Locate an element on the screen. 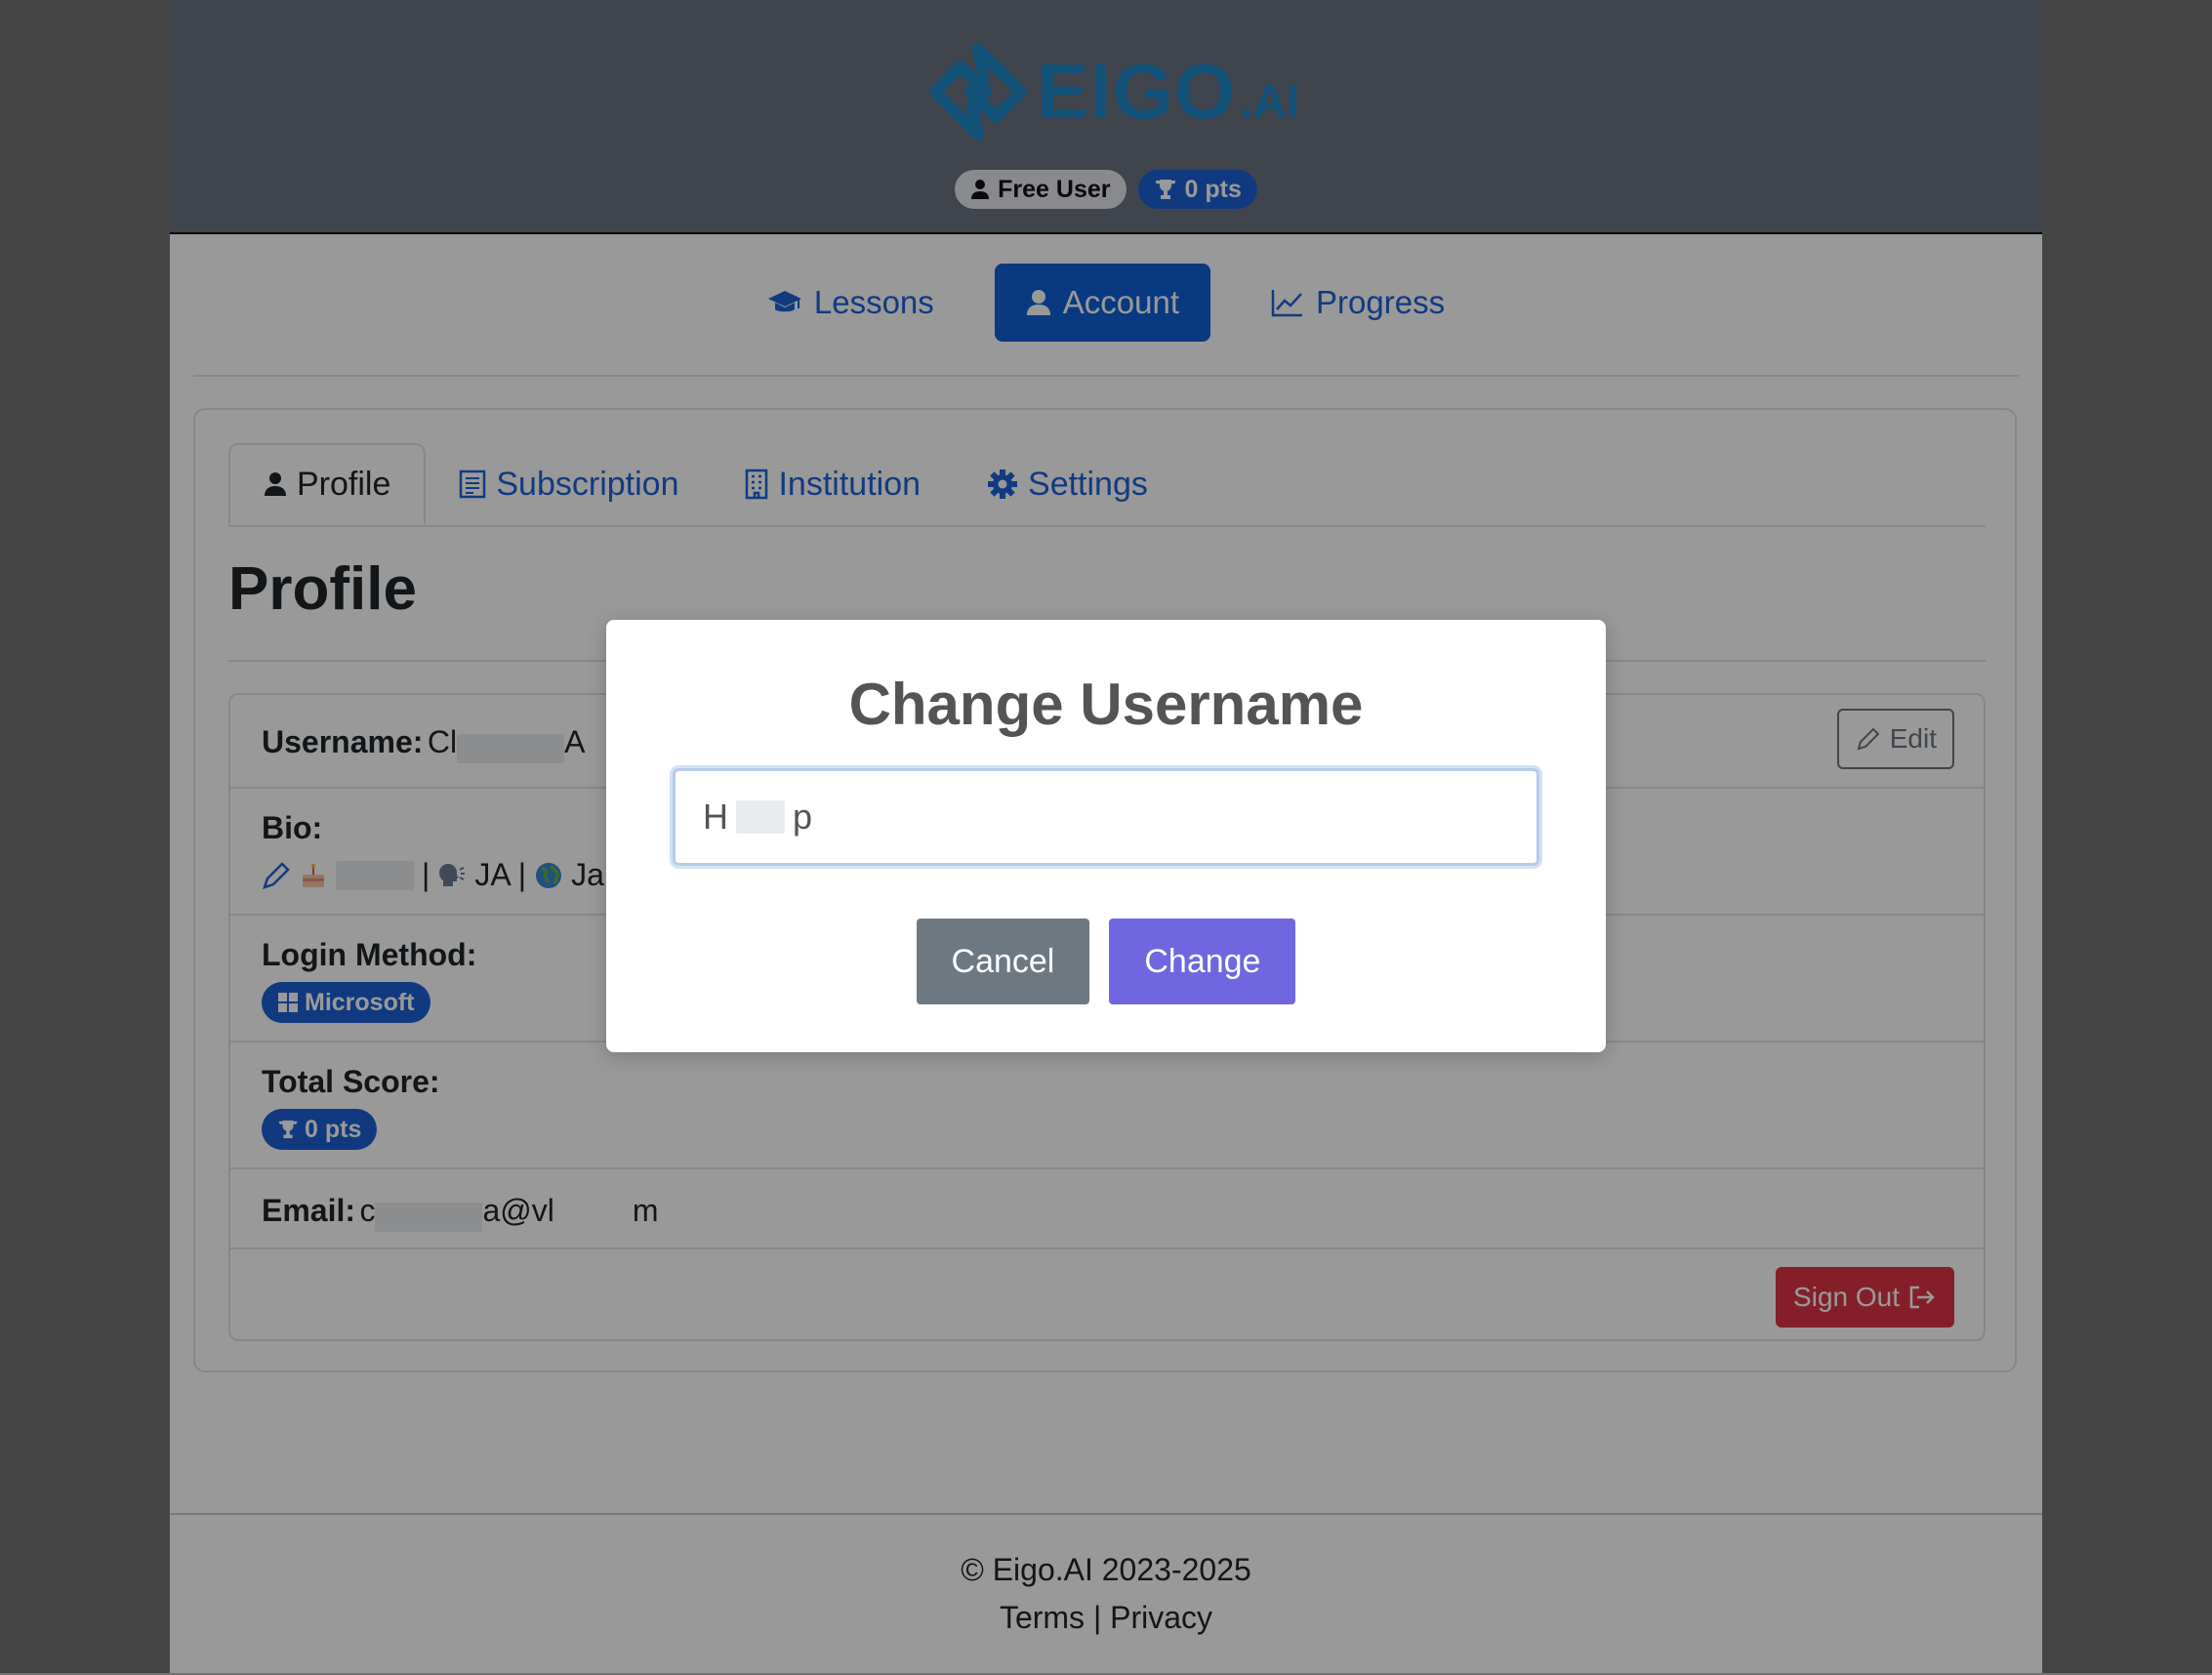 This screenshot has height=1675, width=2212. change-username-dialog: Change Username H p Cancel Change is located at coordinates (1106, 836).